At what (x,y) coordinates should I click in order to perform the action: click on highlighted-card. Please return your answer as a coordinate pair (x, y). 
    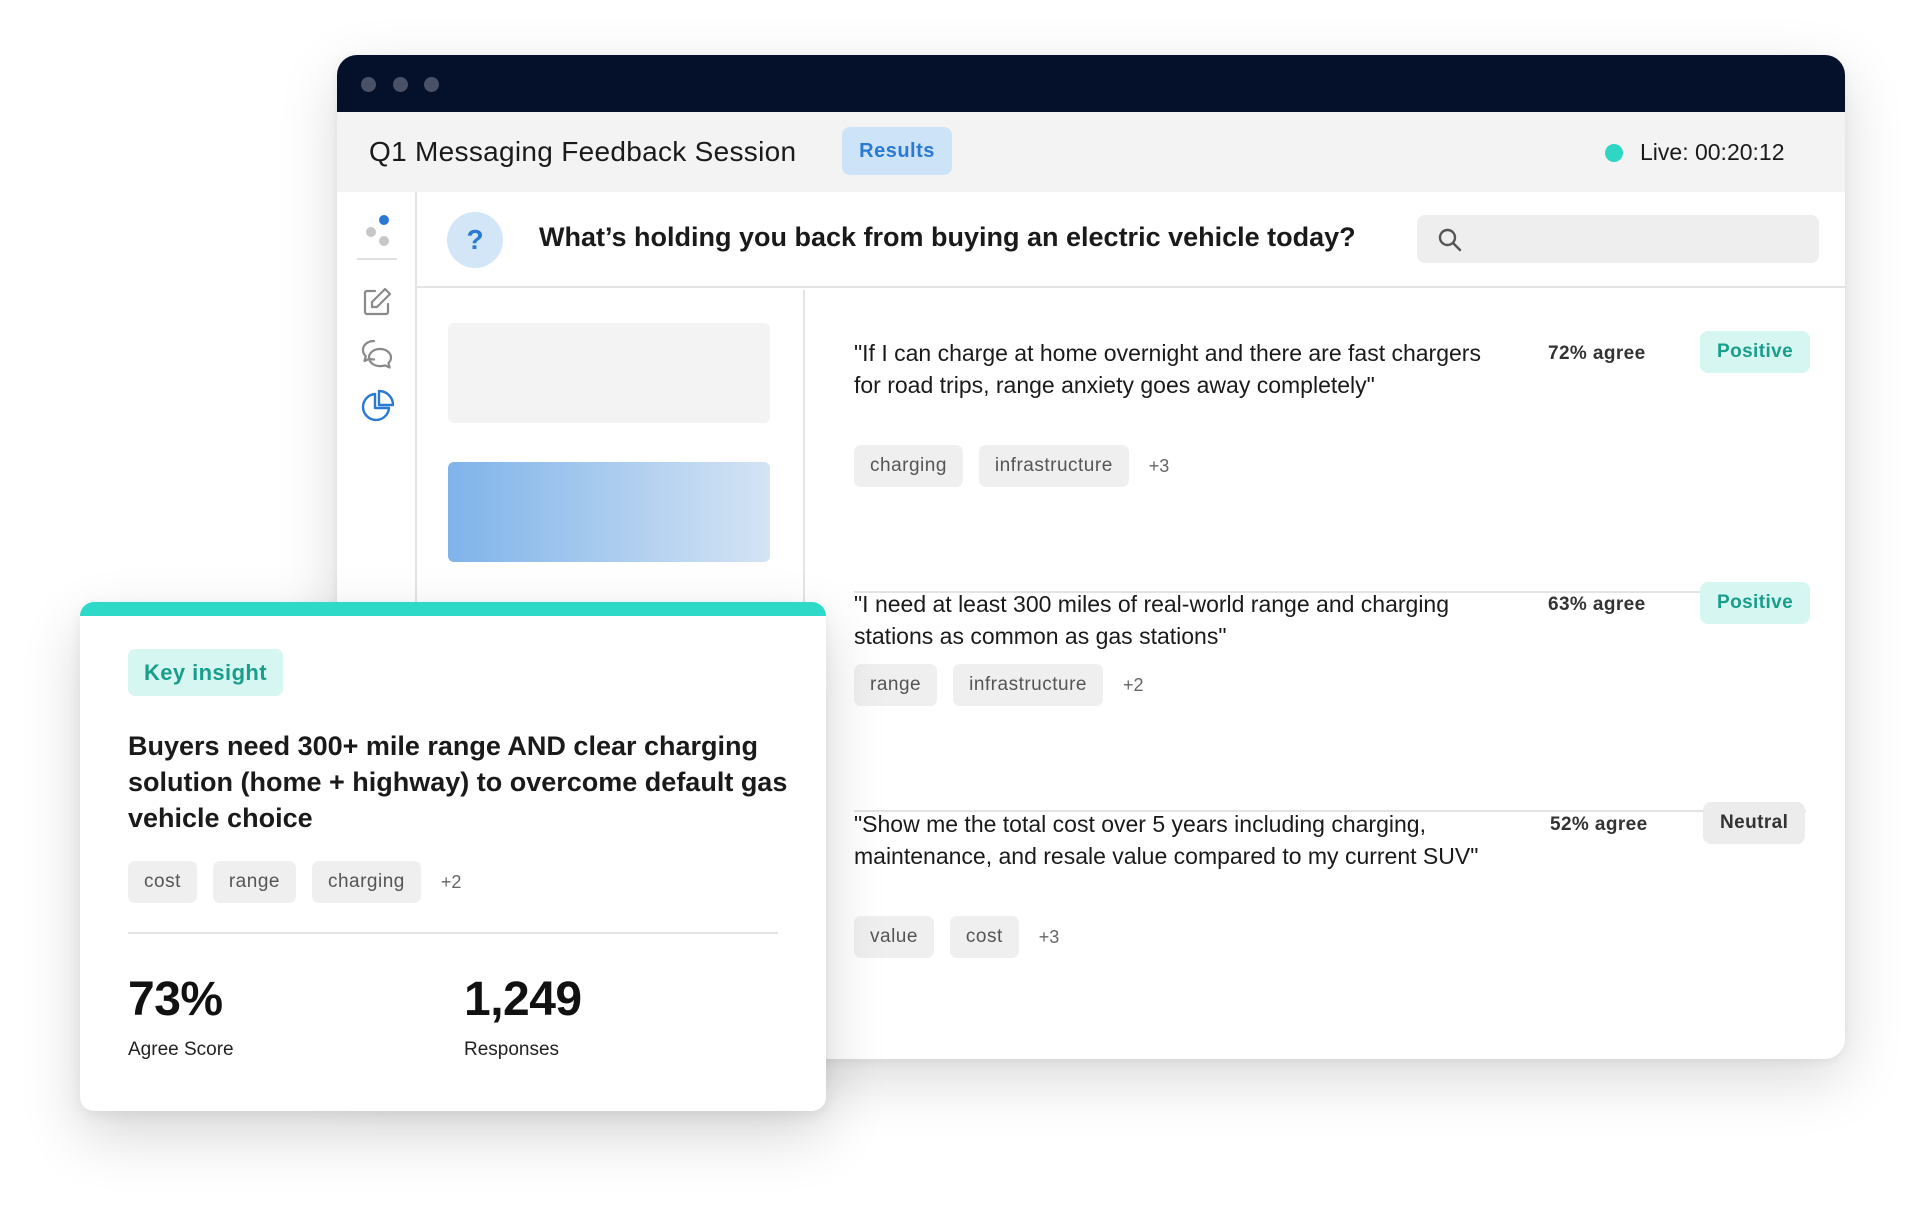
    Looking at the image, I should click on (609, 512).